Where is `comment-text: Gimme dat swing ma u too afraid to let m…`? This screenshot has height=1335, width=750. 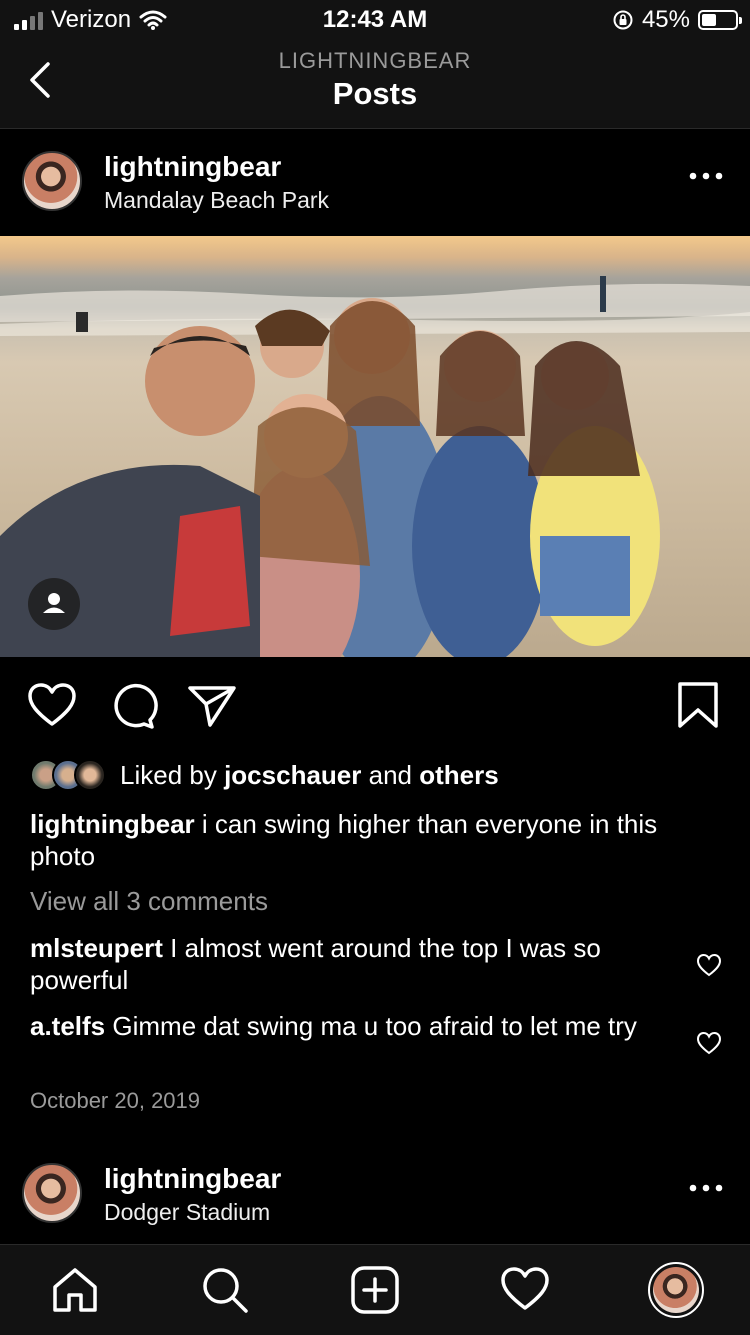 comment-text: Gimme dat swing ma u too afraid to let m… is located at coordinates (374, 1026).